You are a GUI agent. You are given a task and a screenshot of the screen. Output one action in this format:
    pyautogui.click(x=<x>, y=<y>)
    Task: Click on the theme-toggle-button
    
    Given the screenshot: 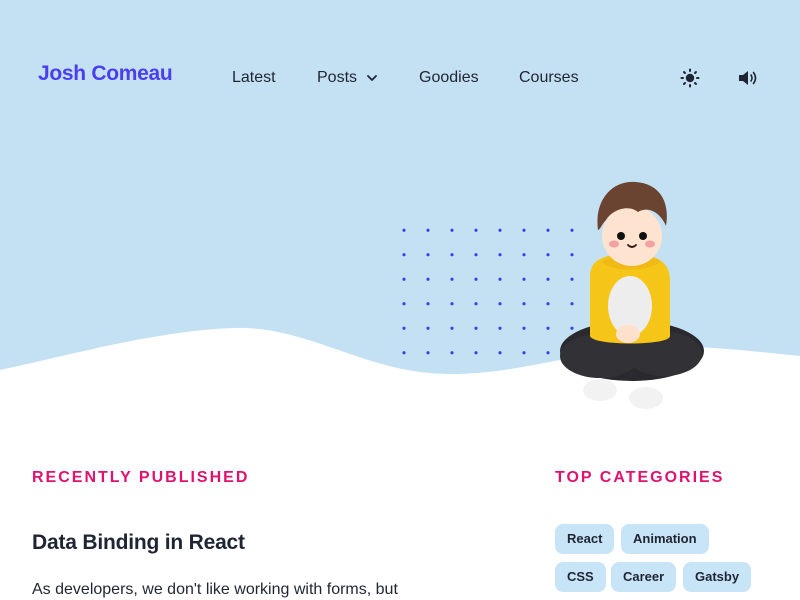 What is the action you would take?
    pyautogui.click(x=690, y=78)
    